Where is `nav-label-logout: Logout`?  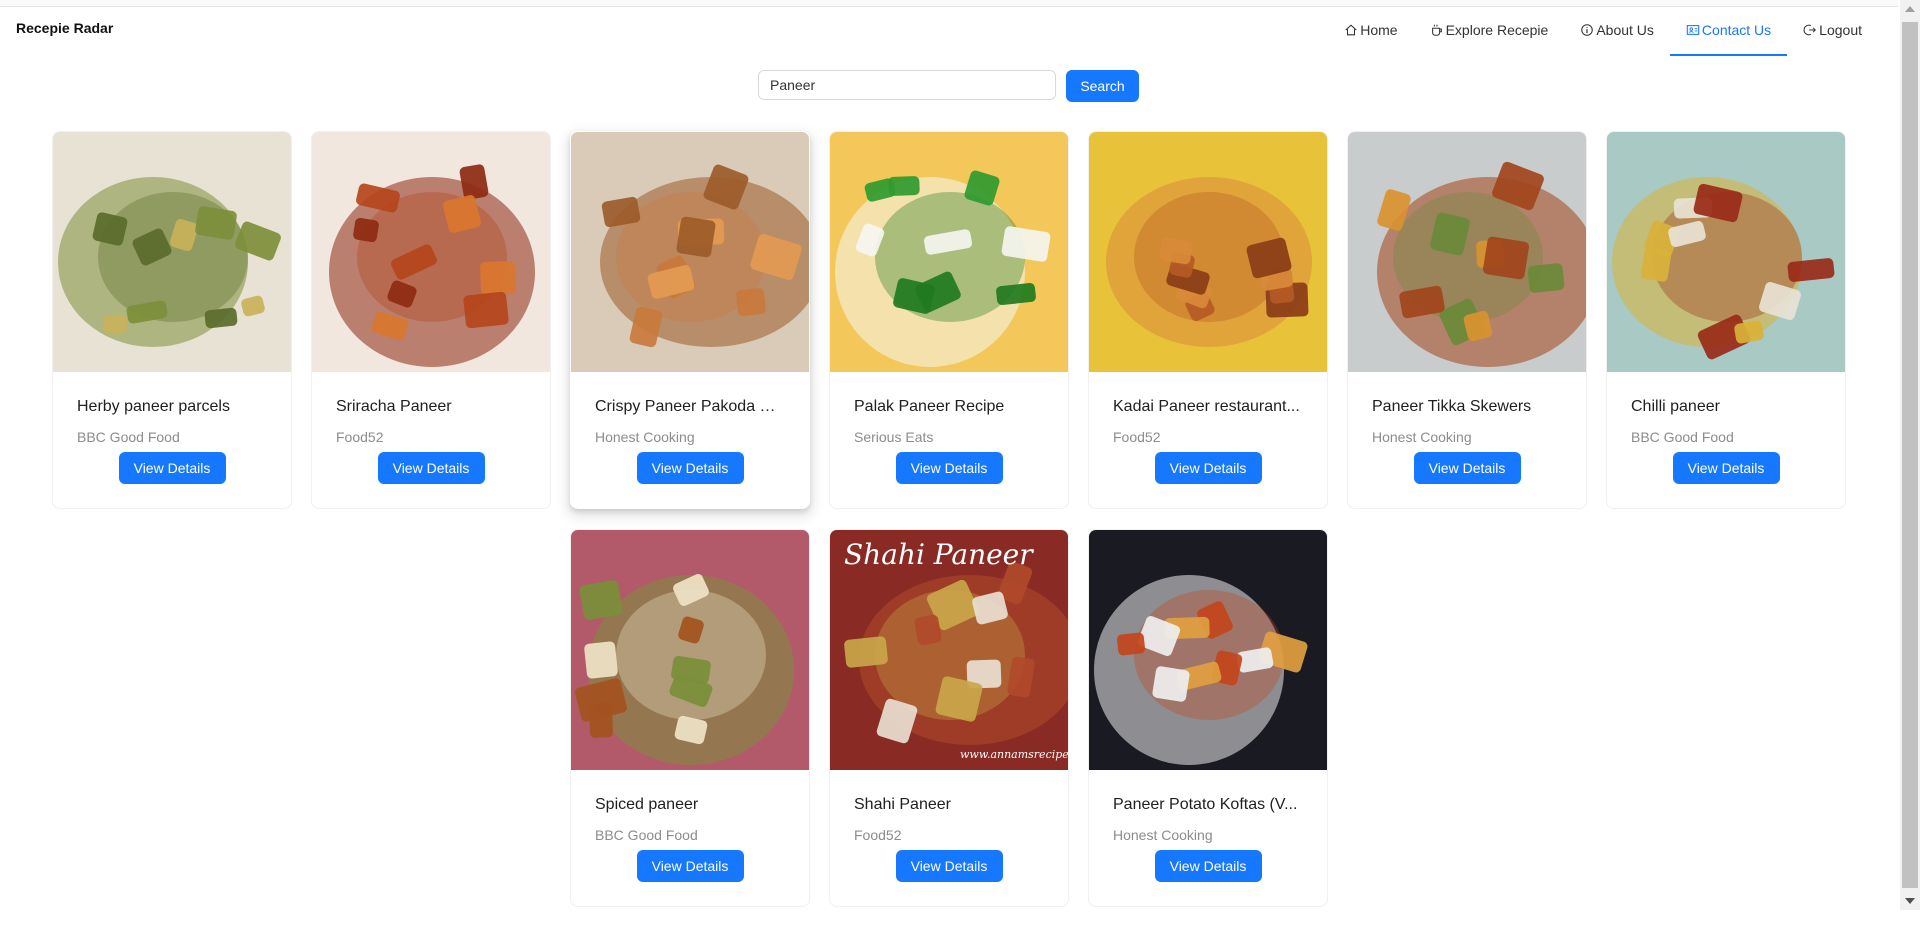 nav-label-logout: Logout is located at coordinates (1840, 30).